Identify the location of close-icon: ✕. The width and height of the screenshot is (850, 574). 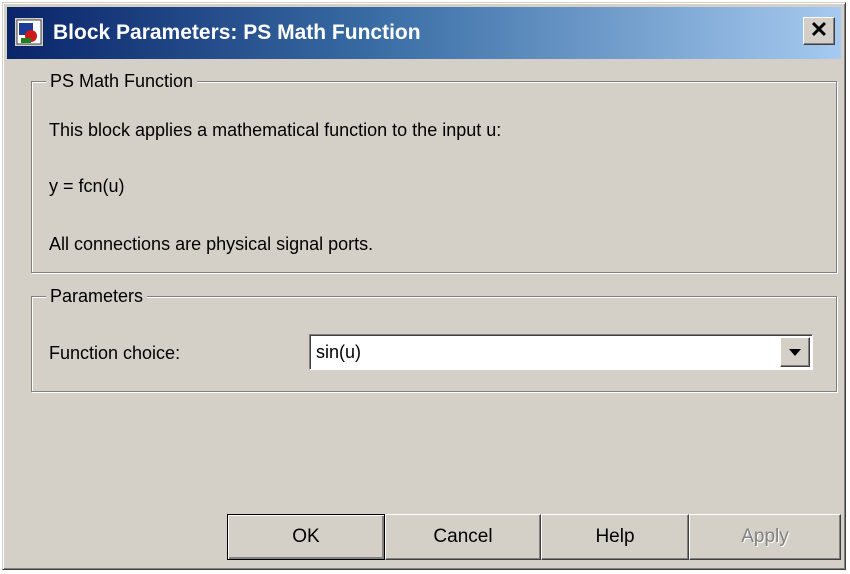
(819, 29).